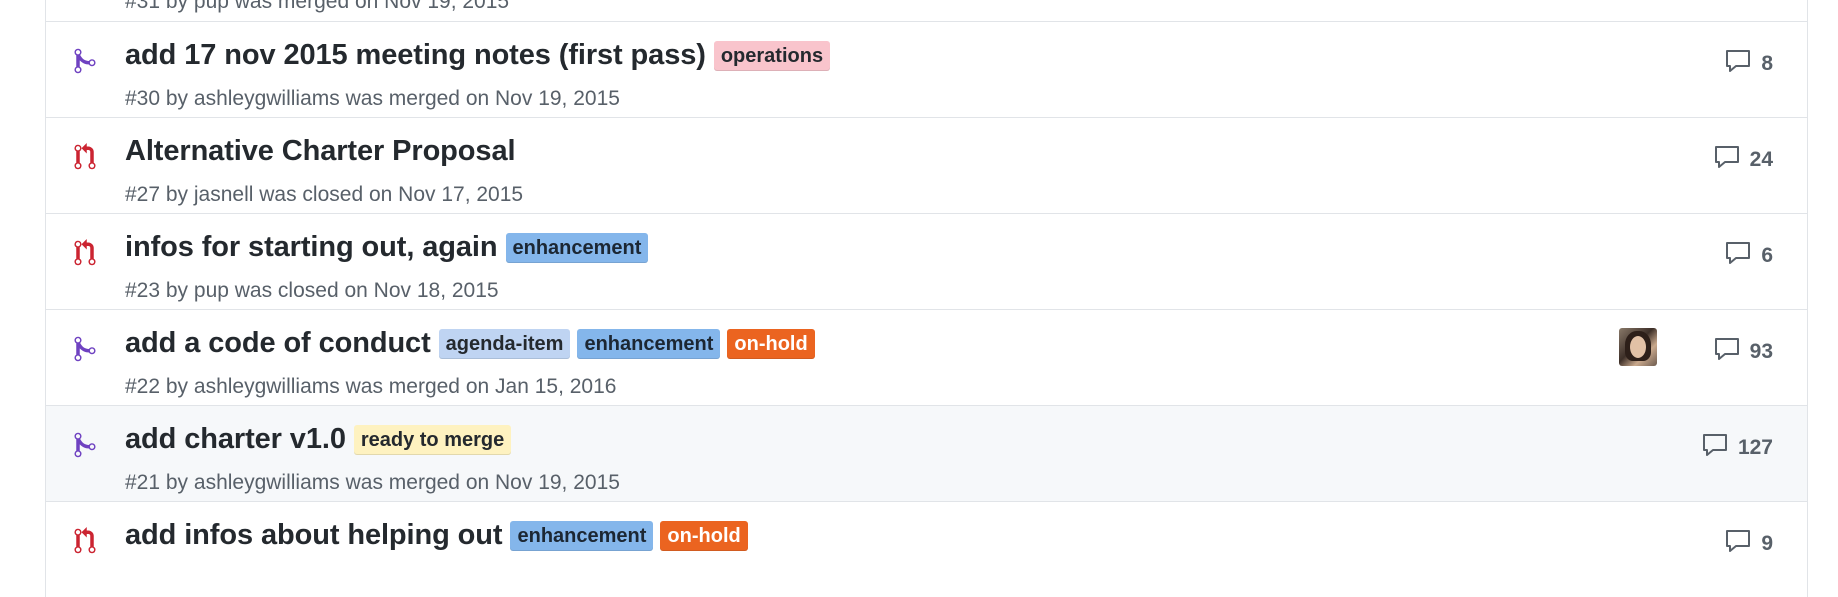 The height and width of the screenshot is (597, 1838). I want to click on label-badge: agenda-item, so click(504, 343).